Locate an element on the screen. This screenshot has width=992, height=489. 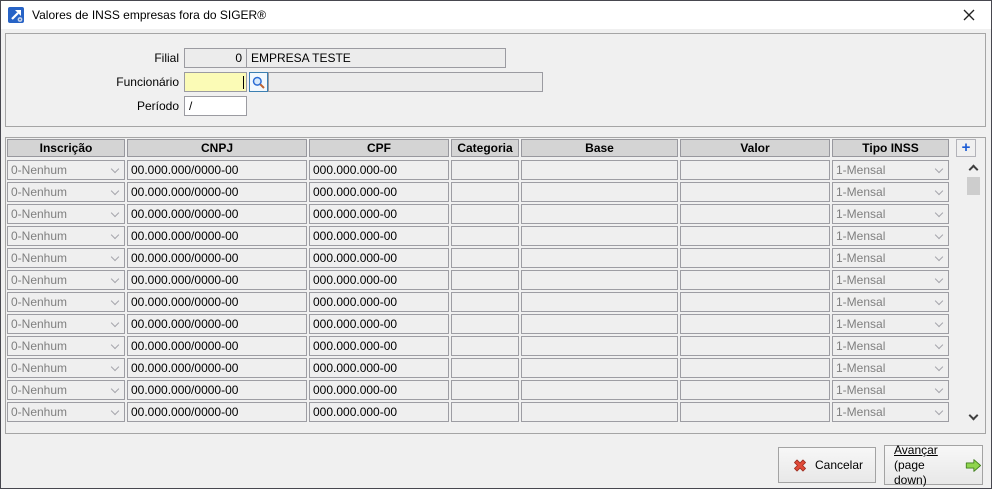
funcionario-code-input is located at coordinates (215, 82).